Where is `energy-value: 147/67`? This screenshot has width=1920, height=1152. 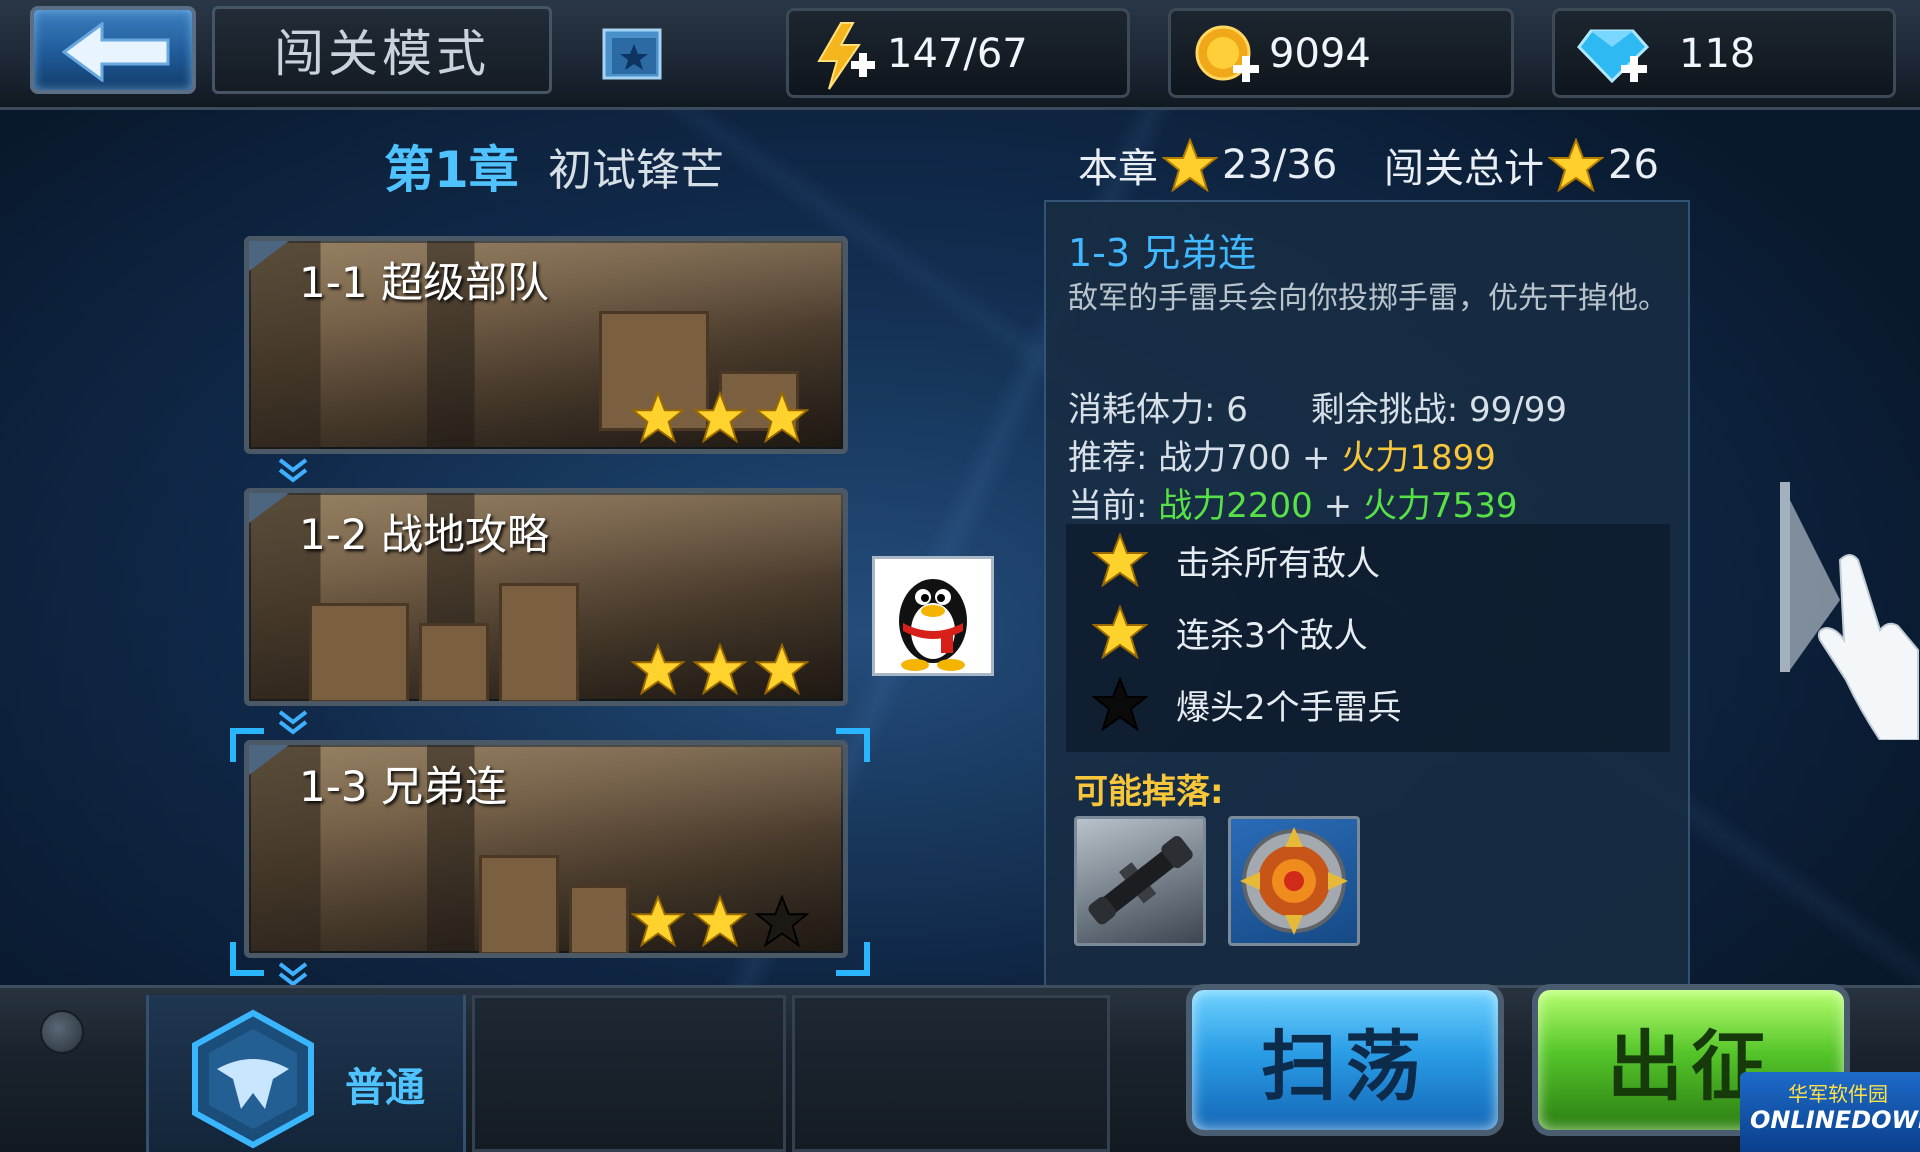 energy-value: 147/67 is located at coordinates (957, 54).